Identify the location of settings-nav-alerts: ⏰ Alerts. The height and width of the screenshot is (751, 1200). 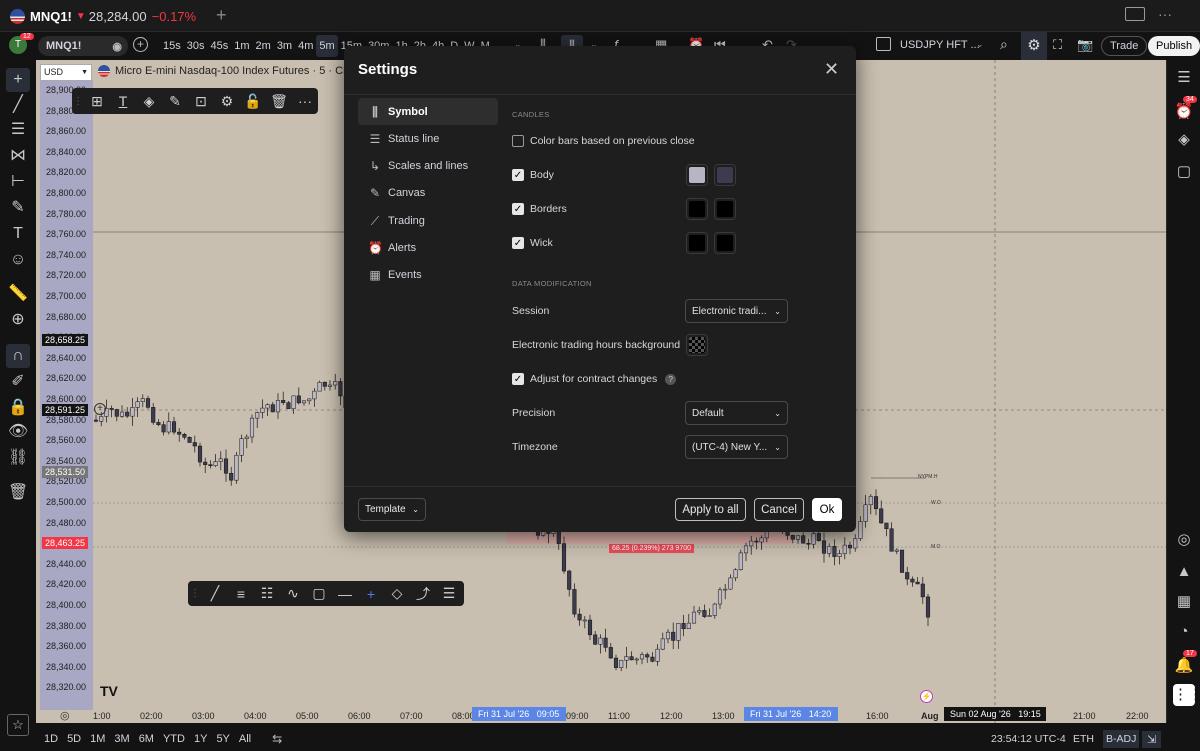
(428, 248).